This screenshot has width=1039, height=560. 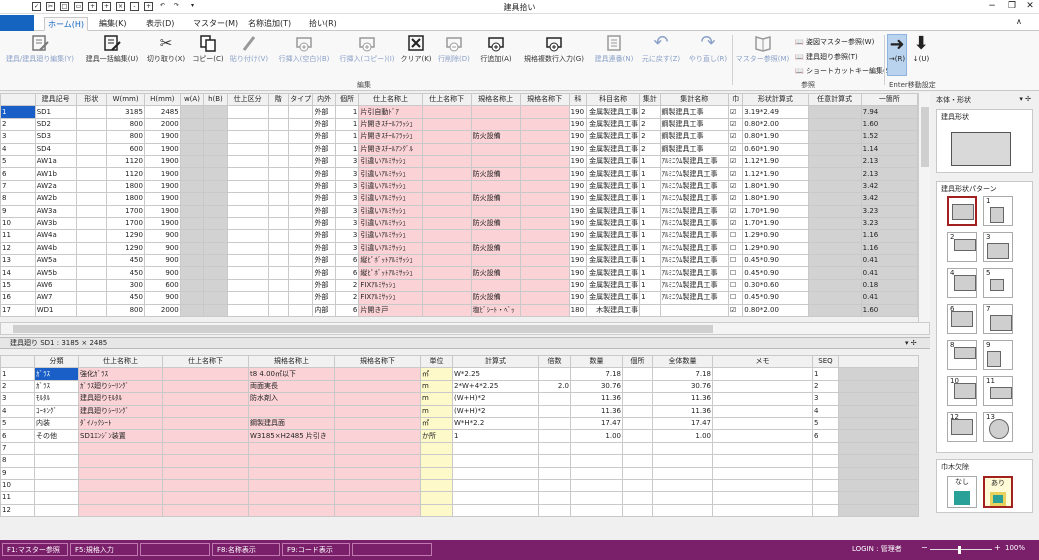 What do you see at coordinates (40, 54) in the screenshot?
I see `tategu-edit-button: 建具/建具廻り編集(Y)` at bounding box center [40, 54].